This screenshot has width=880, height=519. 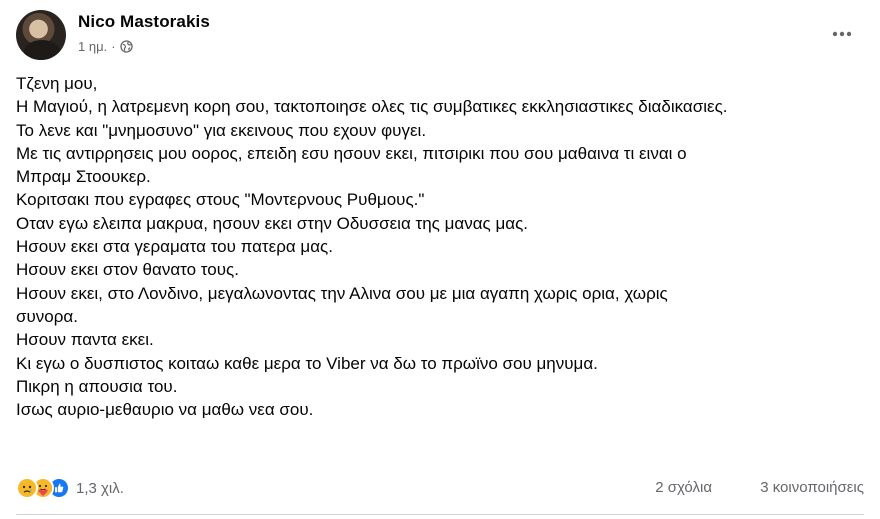 What do you see at coordinates (165, 410) in the screenshot?
I see `post-line: Ισως αυριο-μεθαυριο να μαθω νεα σου.` at bounding box center [165, 410].